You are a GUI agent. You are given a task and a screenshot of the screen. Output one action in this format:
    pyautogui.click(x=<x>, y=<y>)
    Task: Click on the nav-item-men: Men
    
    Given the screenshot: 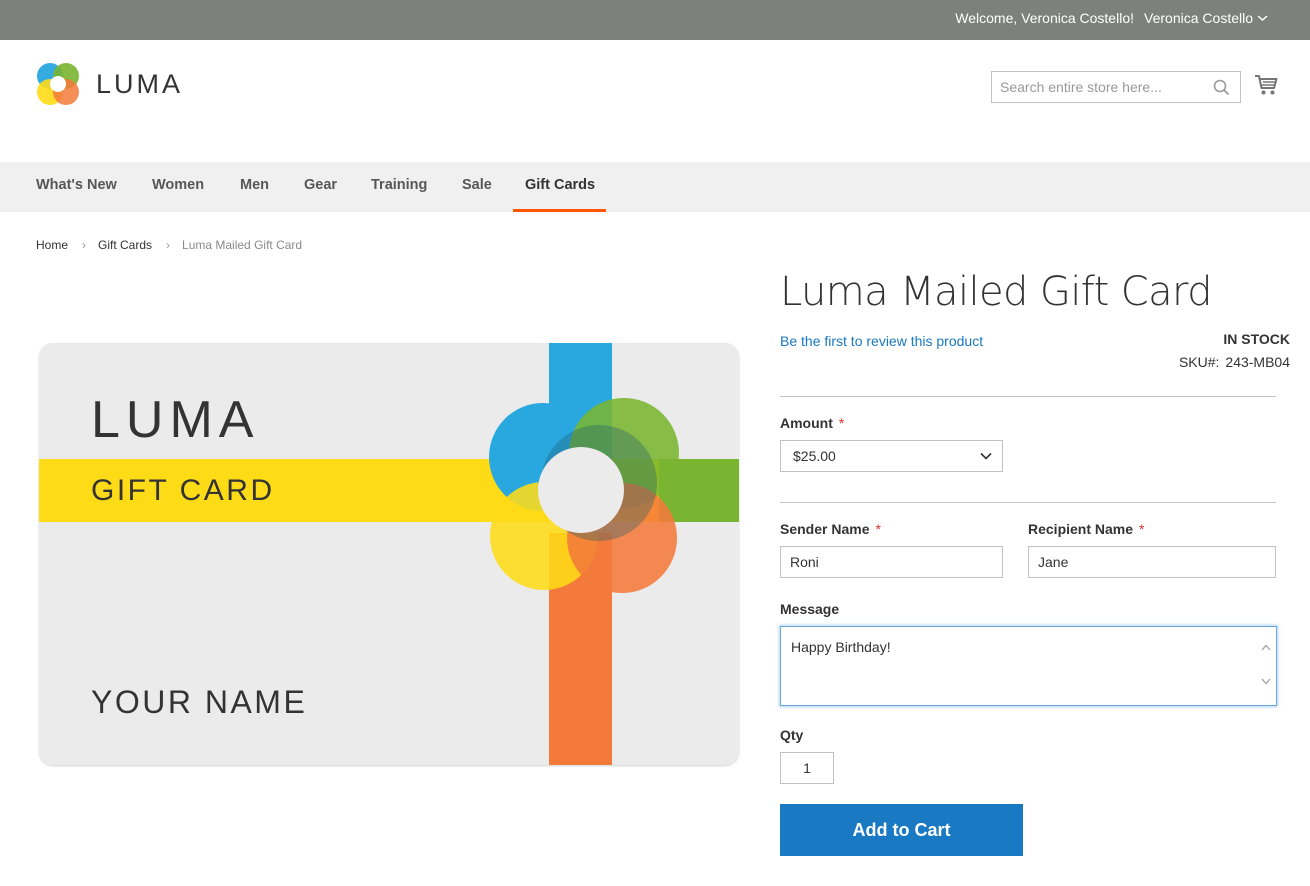 What is the action you would take?
    pyautogui.click(x=254, y=187)
    